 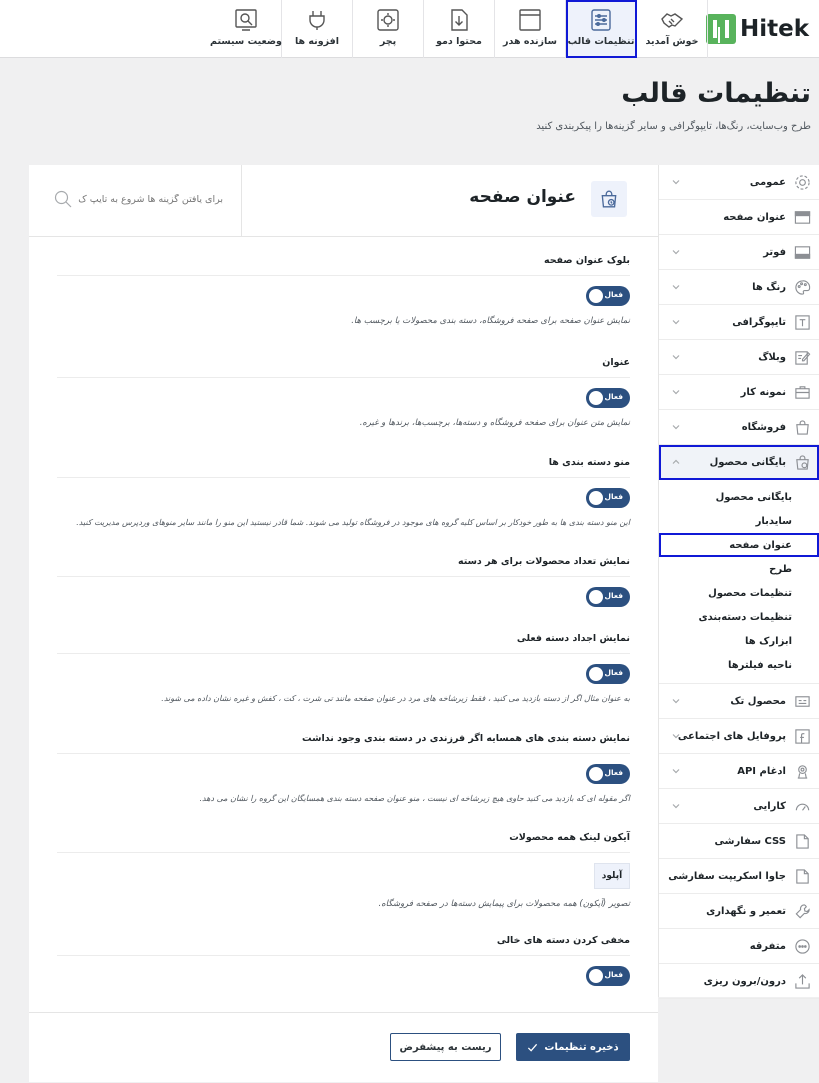 I want to click on sidebar-item-social-profiles: پروفایل های اجتماعی, so click(x=739, y=736).